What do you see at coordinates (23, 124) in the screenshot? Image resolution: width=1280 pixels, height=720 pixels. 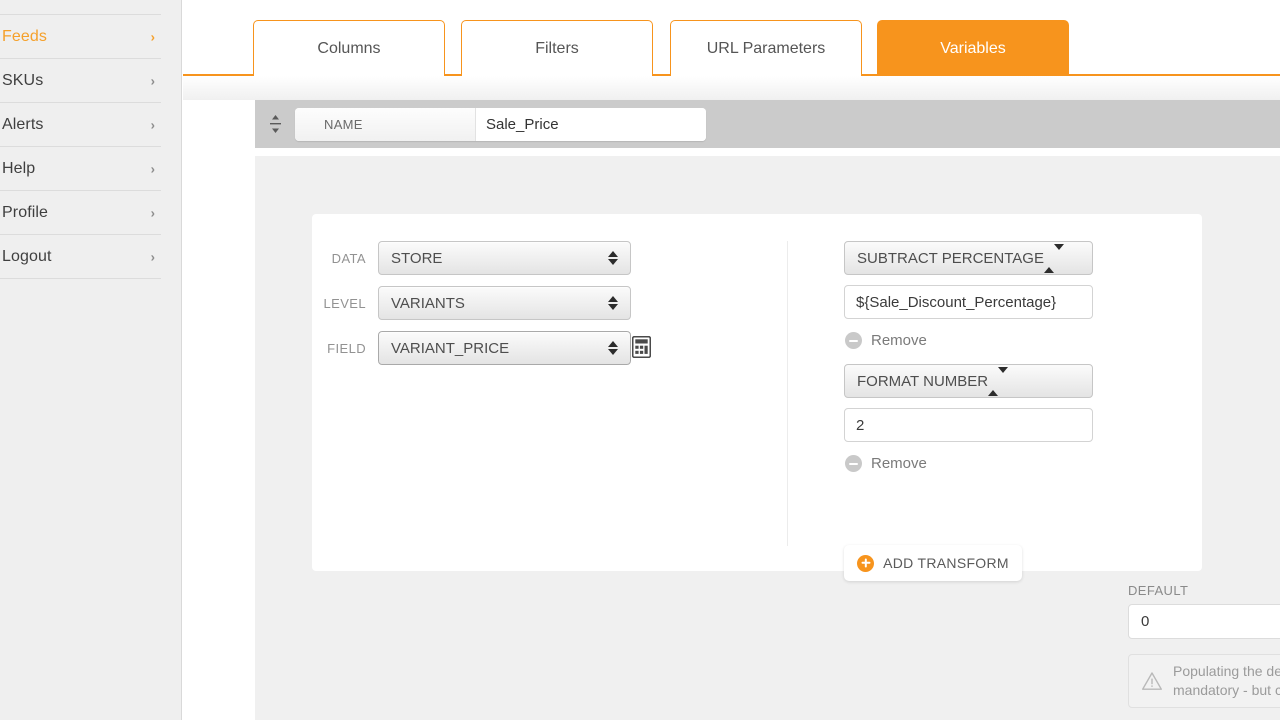 I see `sidebar-item-label: Alerts` at bounding box center [23, 124].